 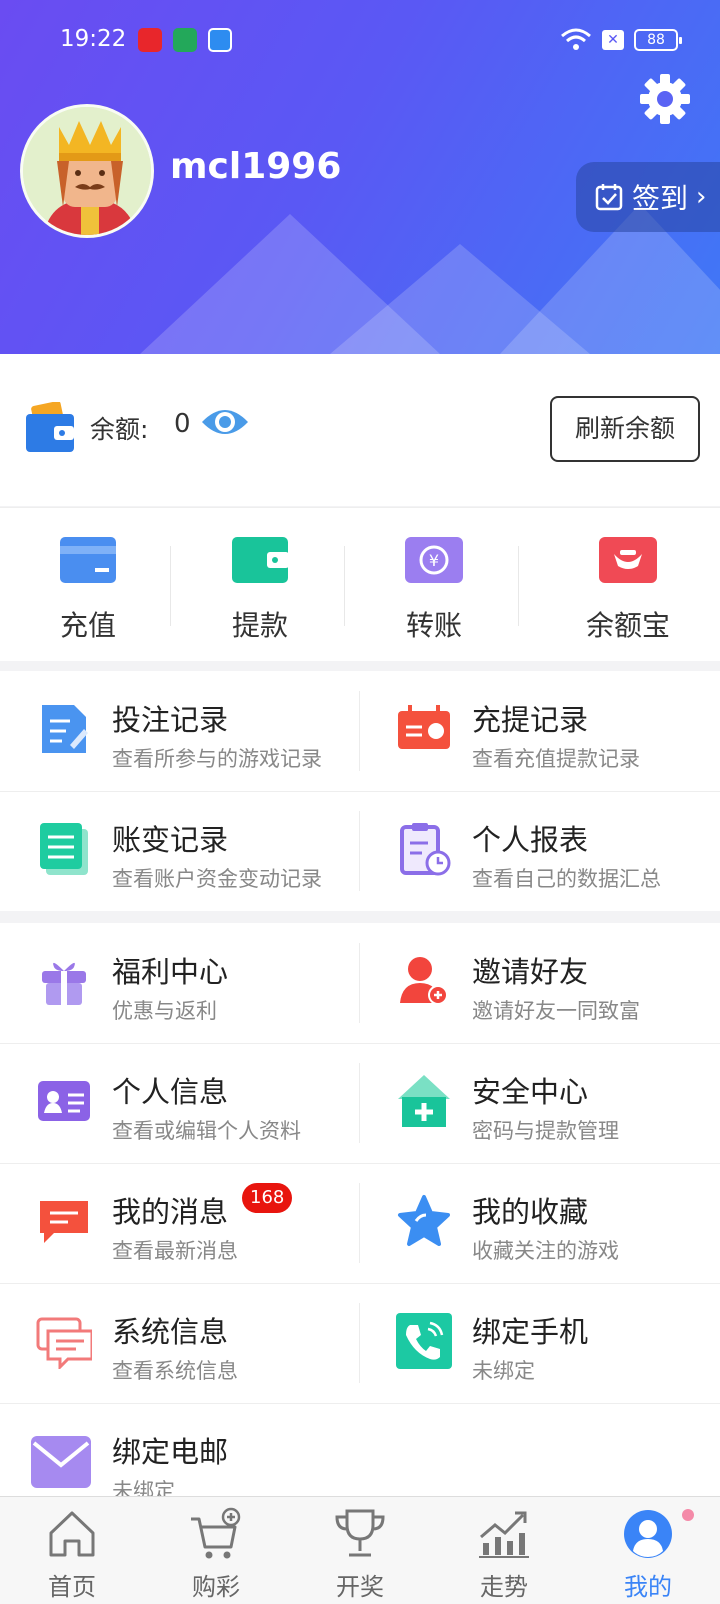 I want to click on welfare-center-item: 福利中心 优惠与返利, so click(x=180, y=983).